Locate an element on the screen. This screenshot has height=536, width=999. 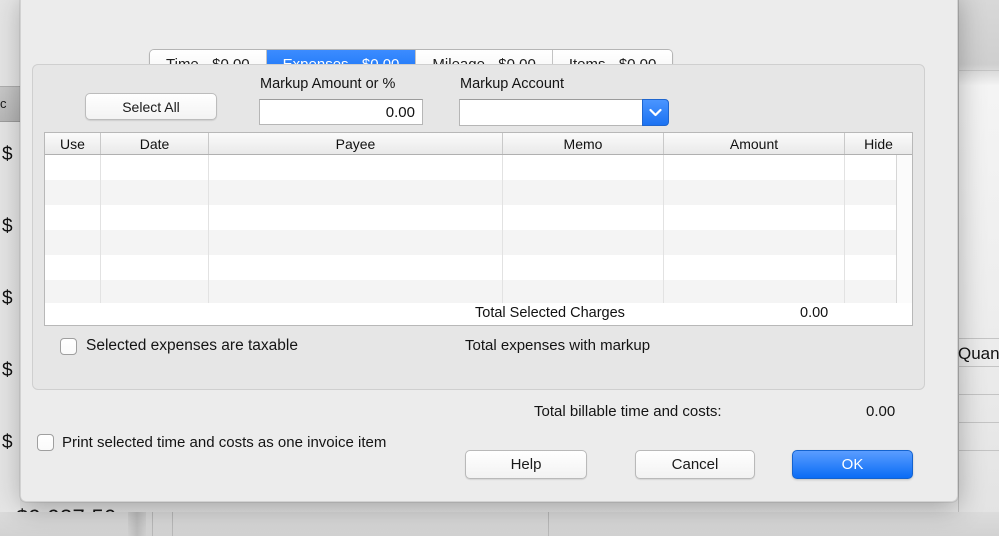
markup-amount-input is located at coordinates (341, 112).